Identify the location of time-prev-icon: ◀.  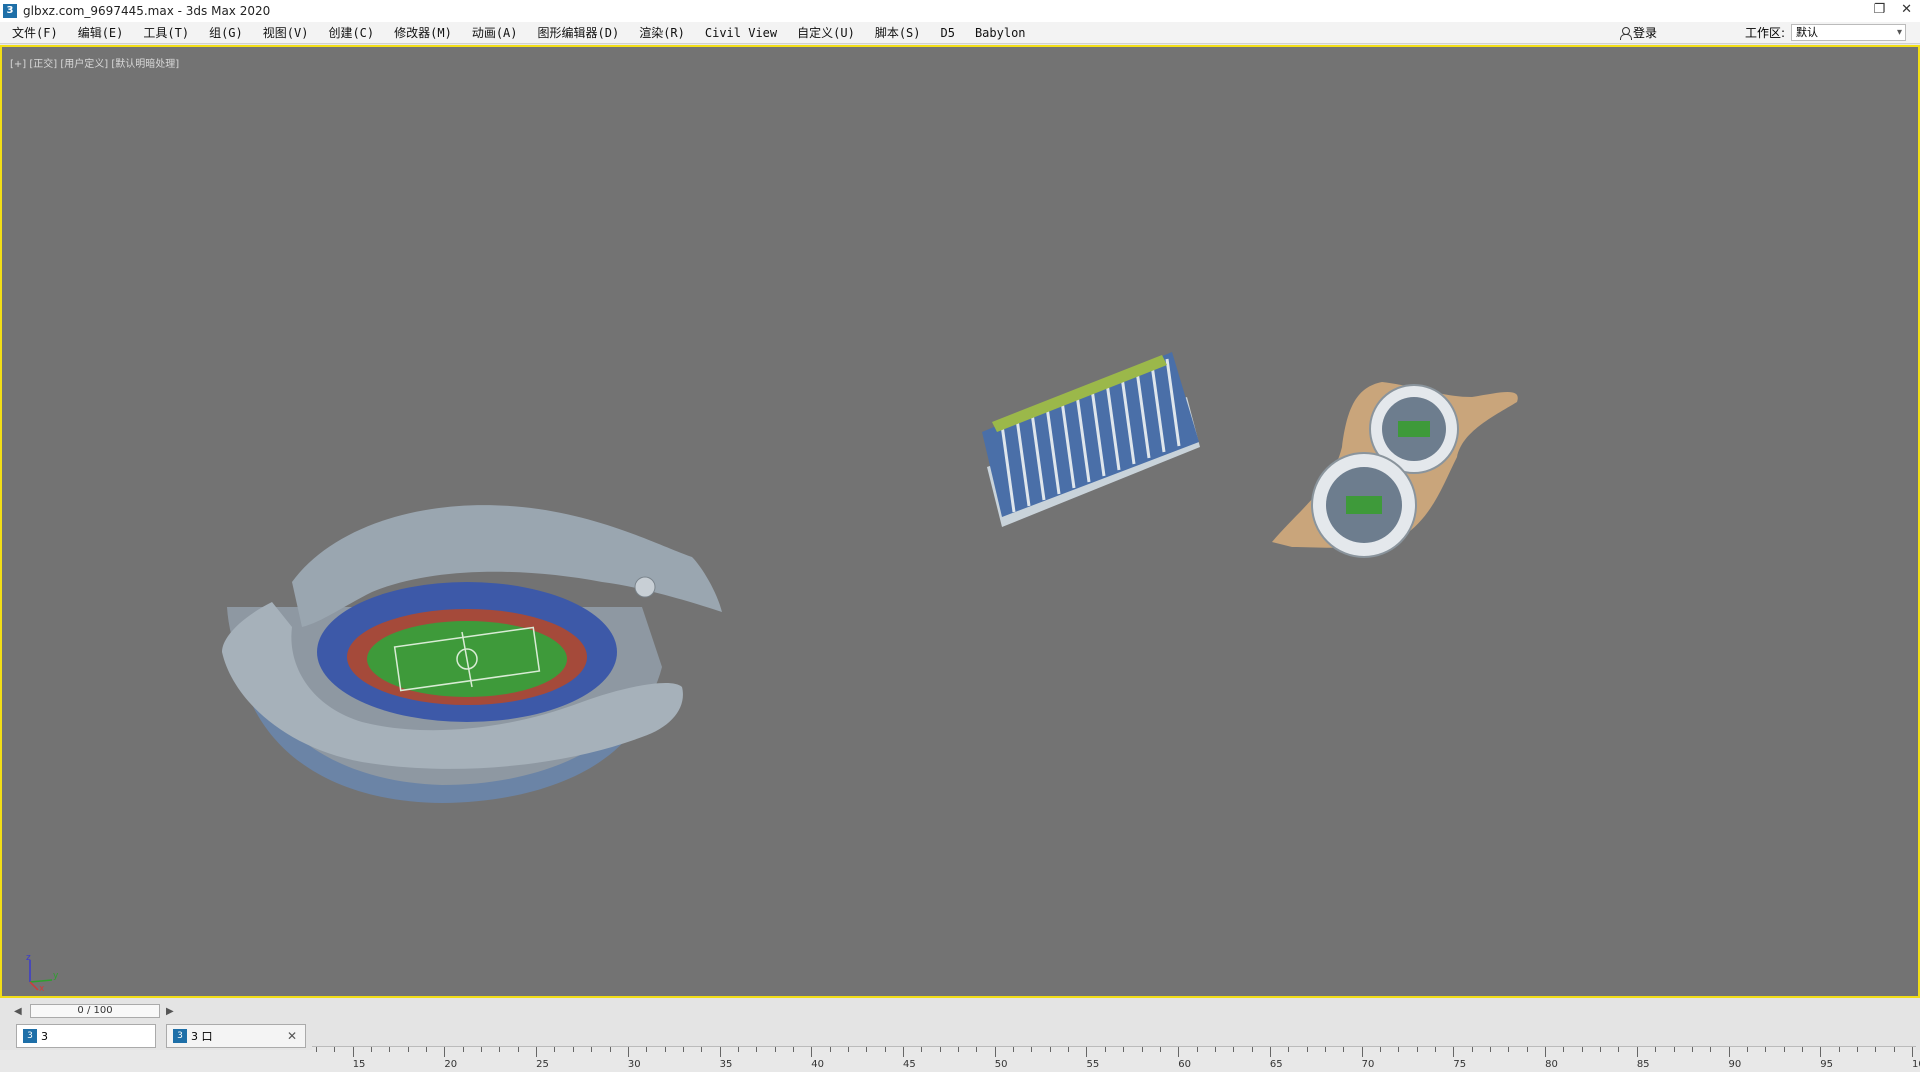
(18, 1011).